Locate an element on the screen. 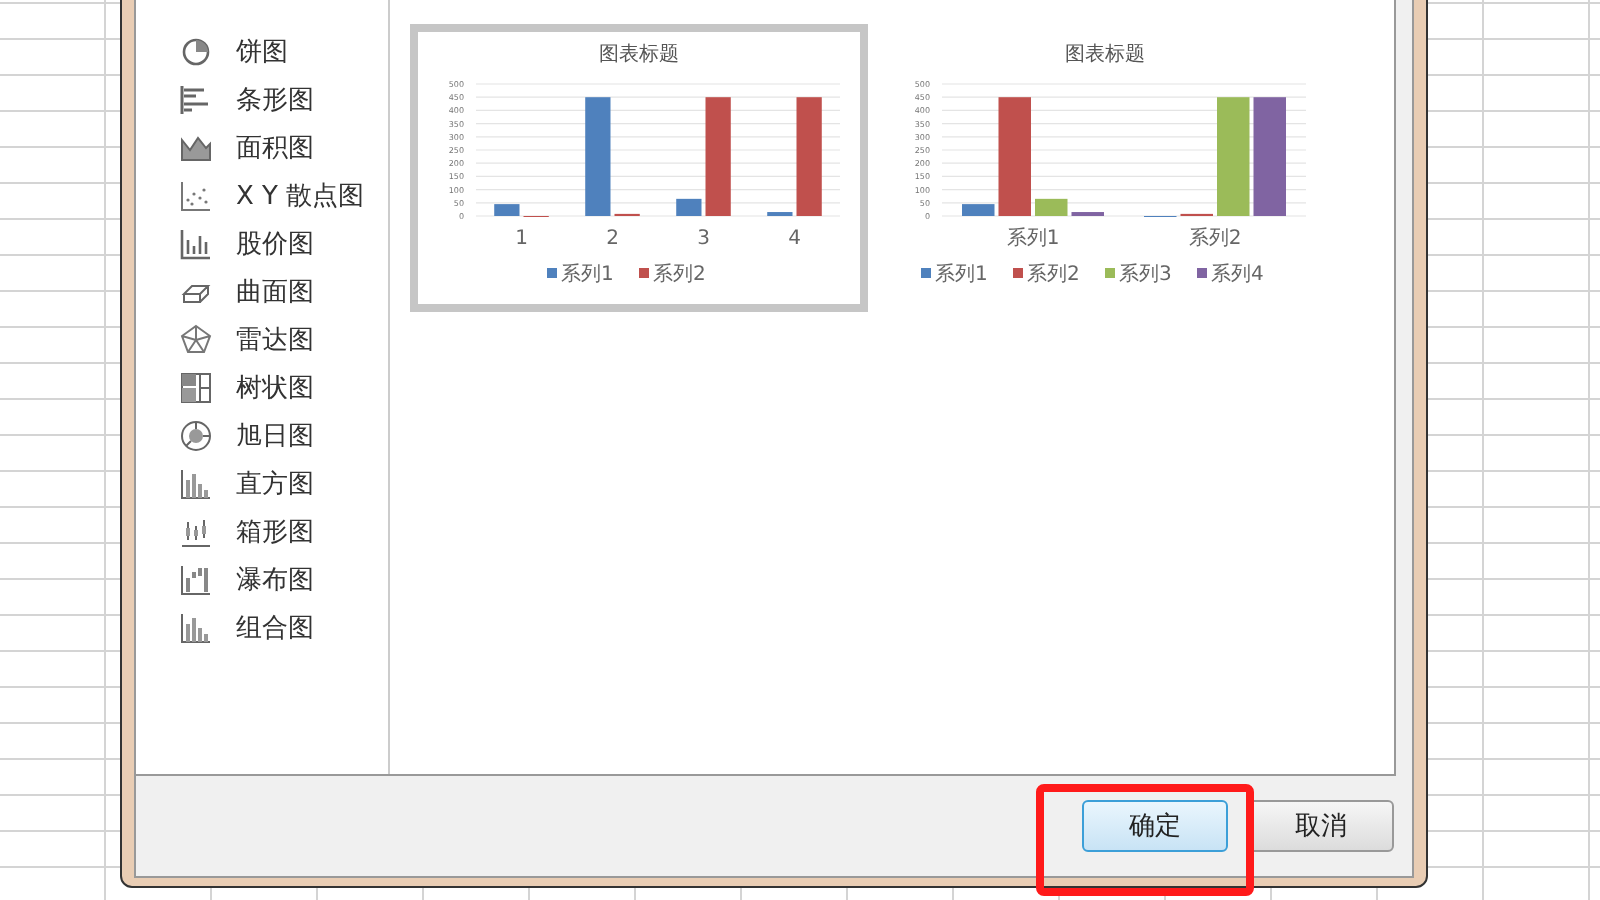 The height and width of the screenshot is (900, 1600). legend-label: 系列3 is located at coordinates (1145, 275).